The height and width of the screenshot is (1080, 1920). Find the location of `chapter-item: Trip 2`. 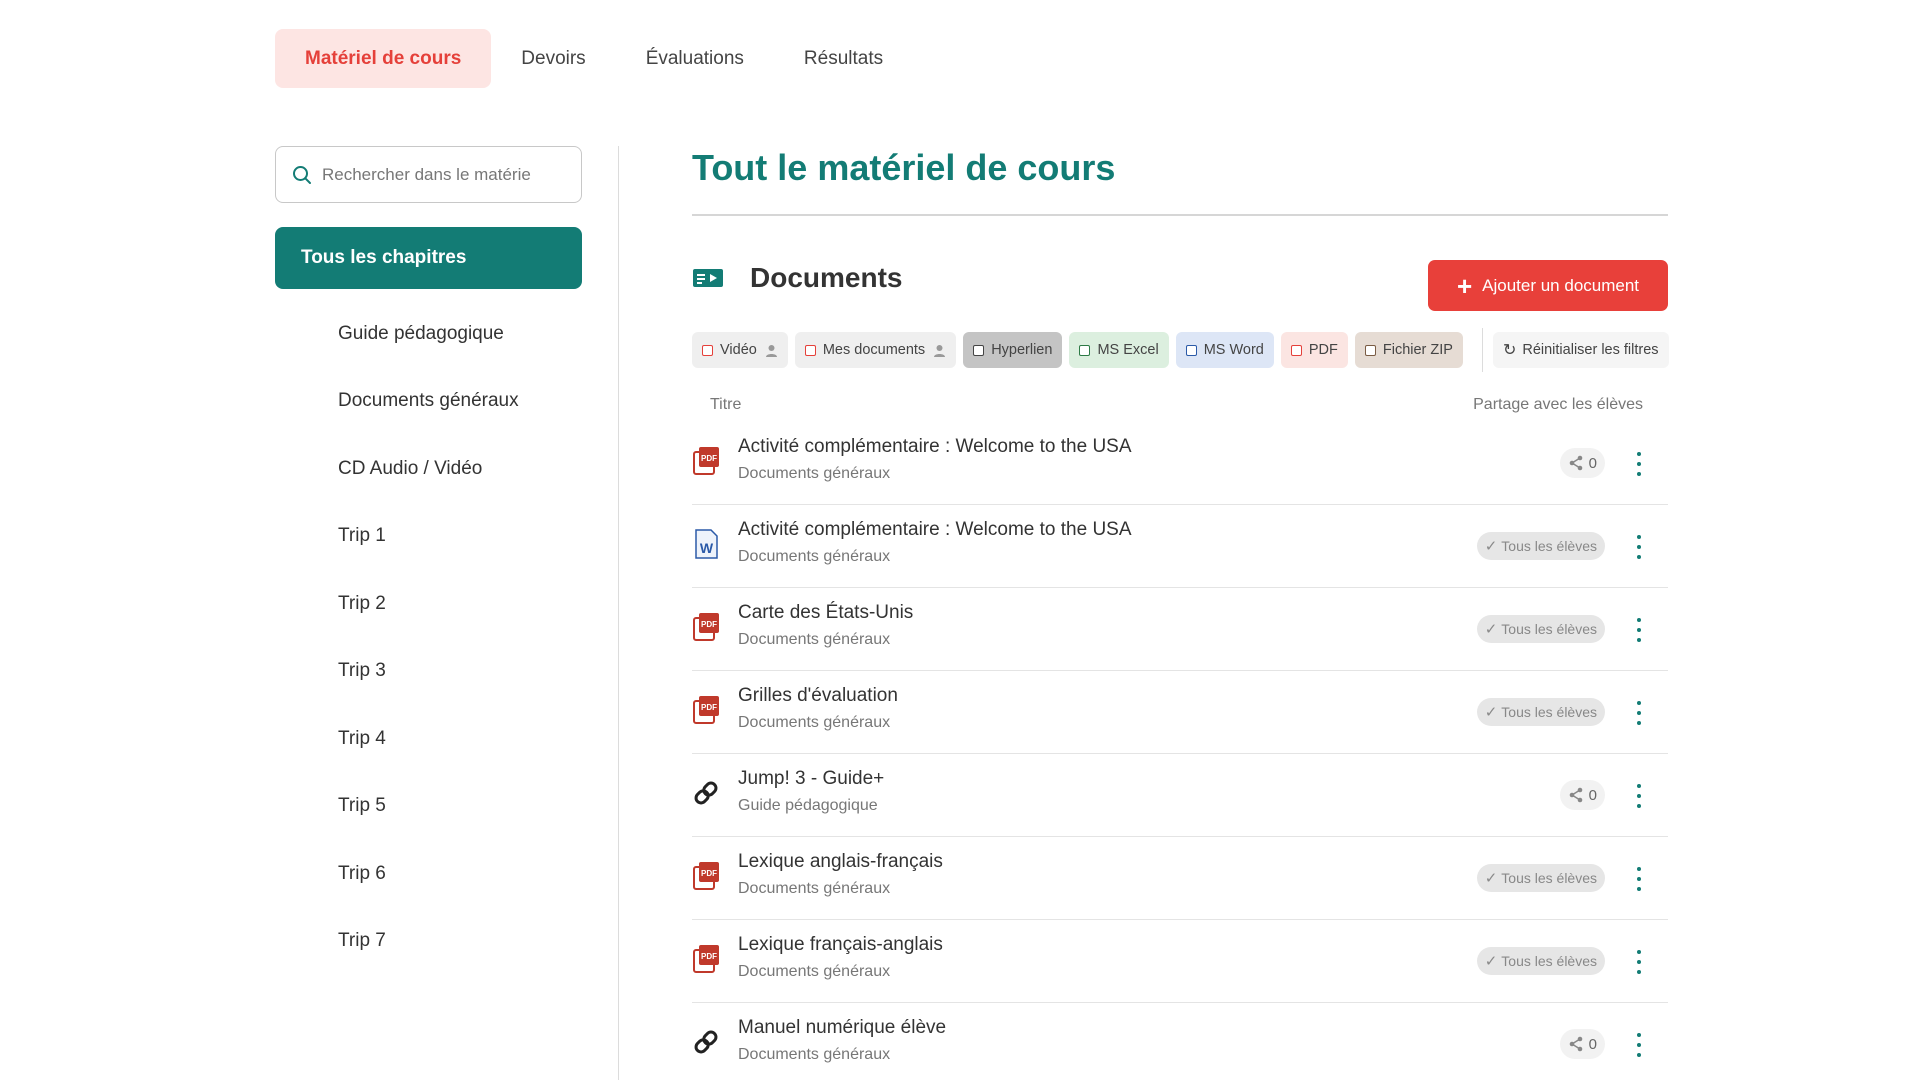

chapter-item: Trip 2 is located at coordinates (428, 604).